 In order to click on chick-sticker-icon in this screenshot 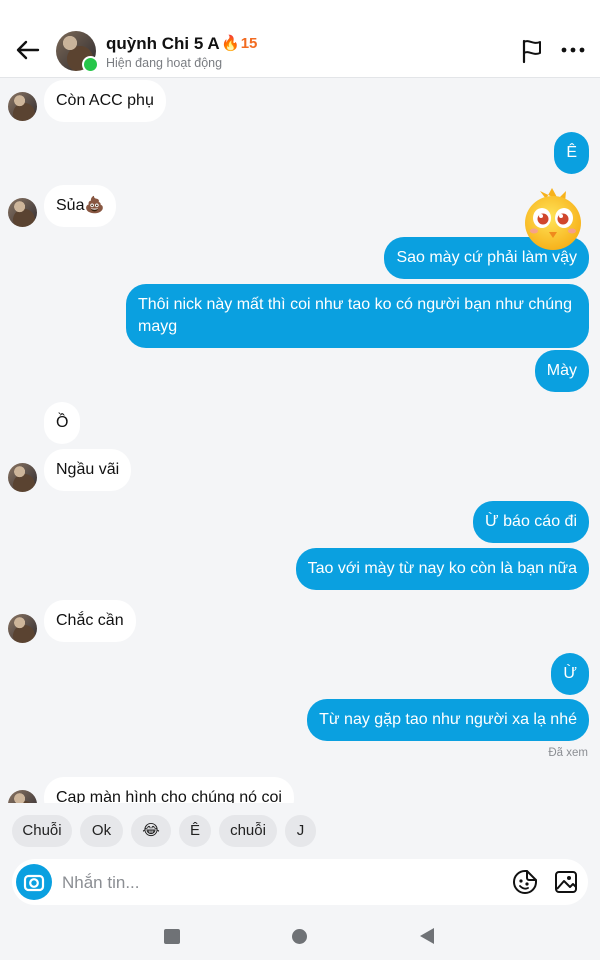, I will do `click(553, 219)`.